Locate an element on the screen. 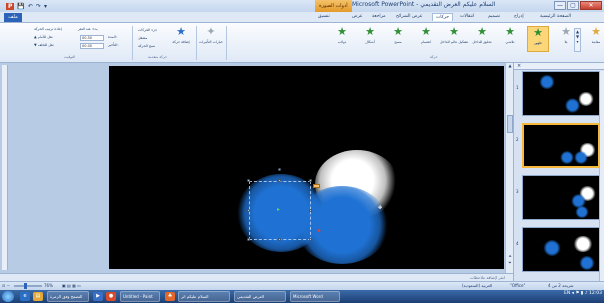  trigger-button: مشغل is located at coordinates (142, 38).